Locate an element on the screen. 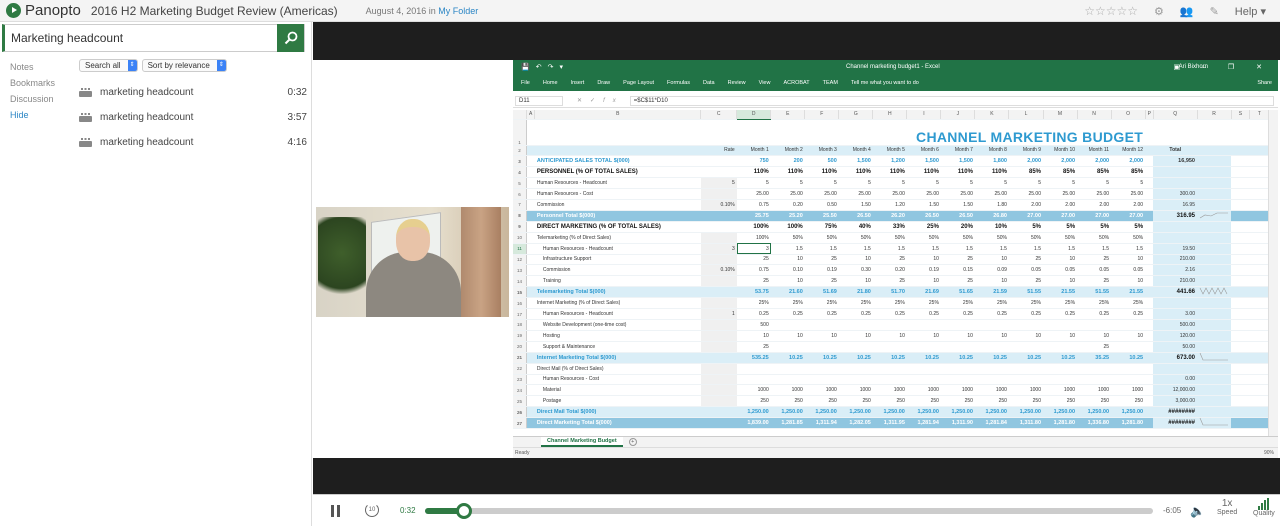 The width and height of the screenshot is (1280, 526). value-cell: 35.25 is located at coordinates (1094, 358).